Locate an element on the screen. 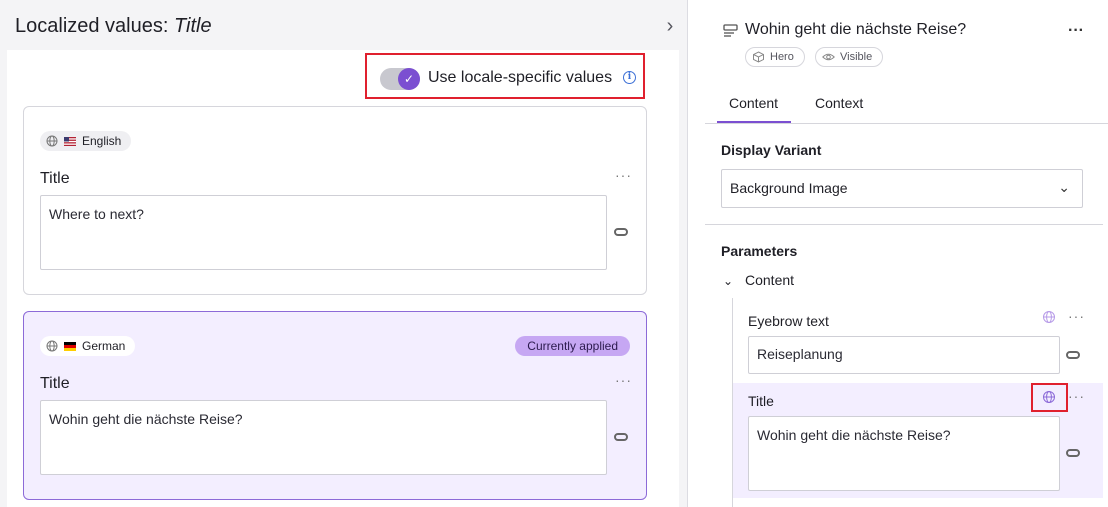 This screenshot has width=1108, height=507. content-group-toggle: ⌄ Content is located at coordinates (758, 280).